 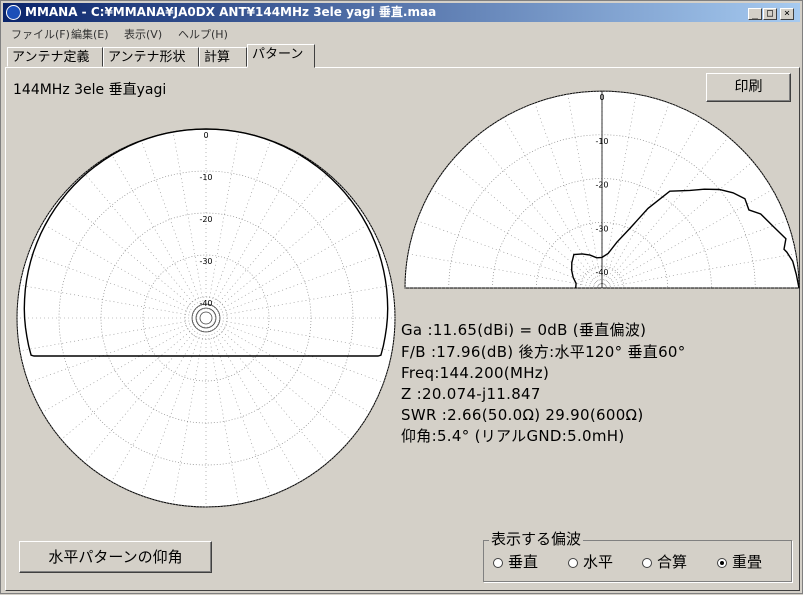 What do you see at coordinates (513, 436) in the screenshot?
I see `info-elevation: 仰角:5.4° (リアルGND:5.0mH)` at bounding box center [513, 436].